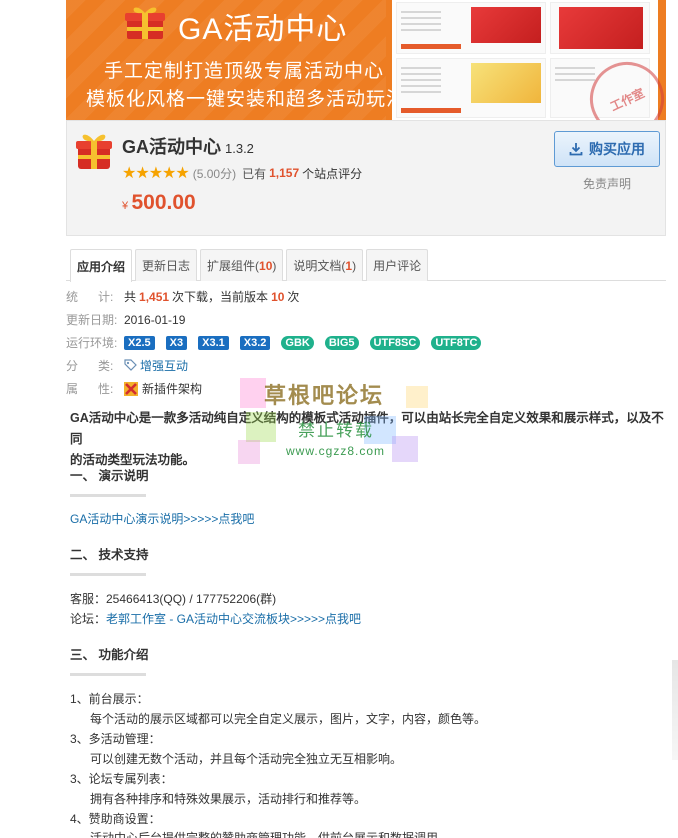  I want to click on feature-title: 3、多活动管理：, so click(115, 739).